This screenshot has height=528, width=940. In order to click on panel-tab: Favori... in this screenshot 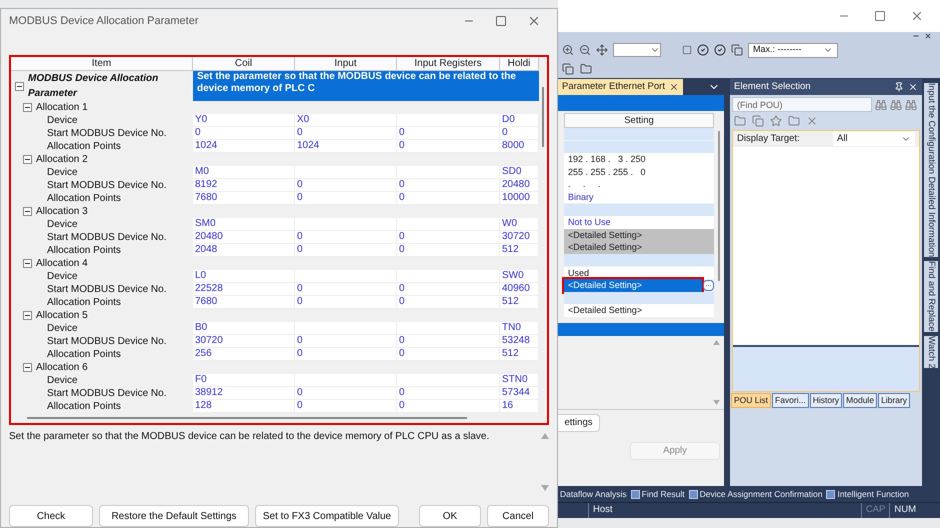, I will do `click(790, 400)`.